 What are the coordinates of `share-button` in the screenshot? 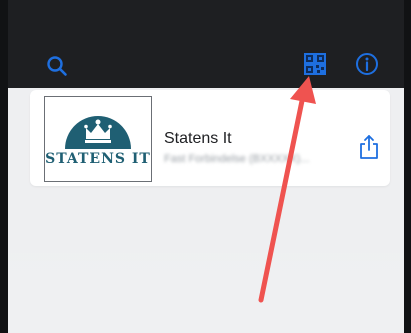 It's located at (369, 147).